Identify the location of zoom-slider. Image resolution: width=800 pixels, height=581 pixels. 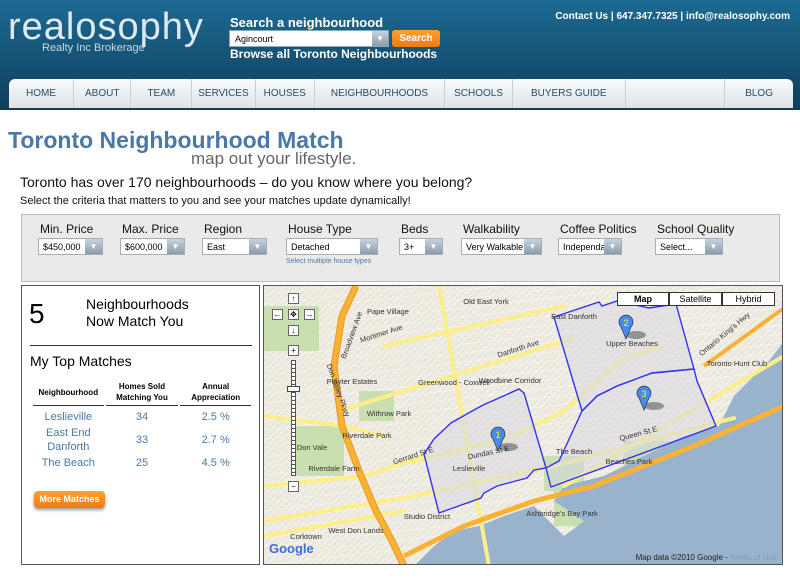
(293, 418).